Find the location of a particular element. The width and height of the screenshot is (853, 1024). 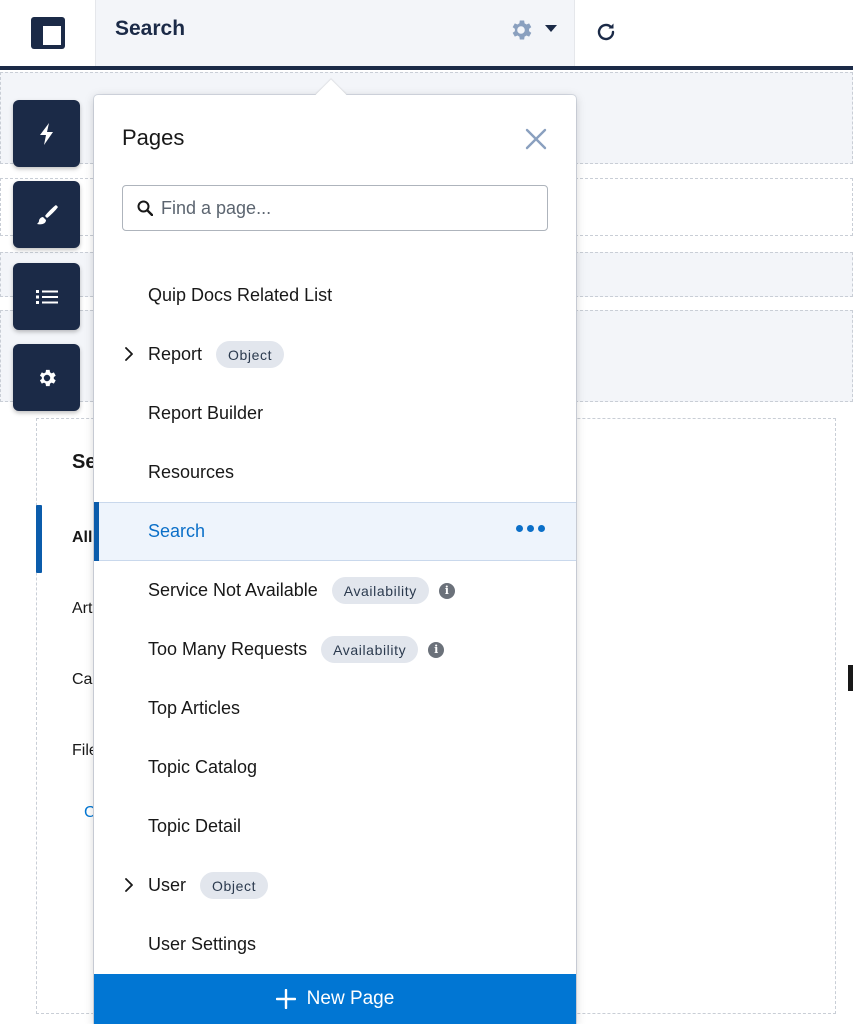

page-search-field is located at coordinates (335, 208).